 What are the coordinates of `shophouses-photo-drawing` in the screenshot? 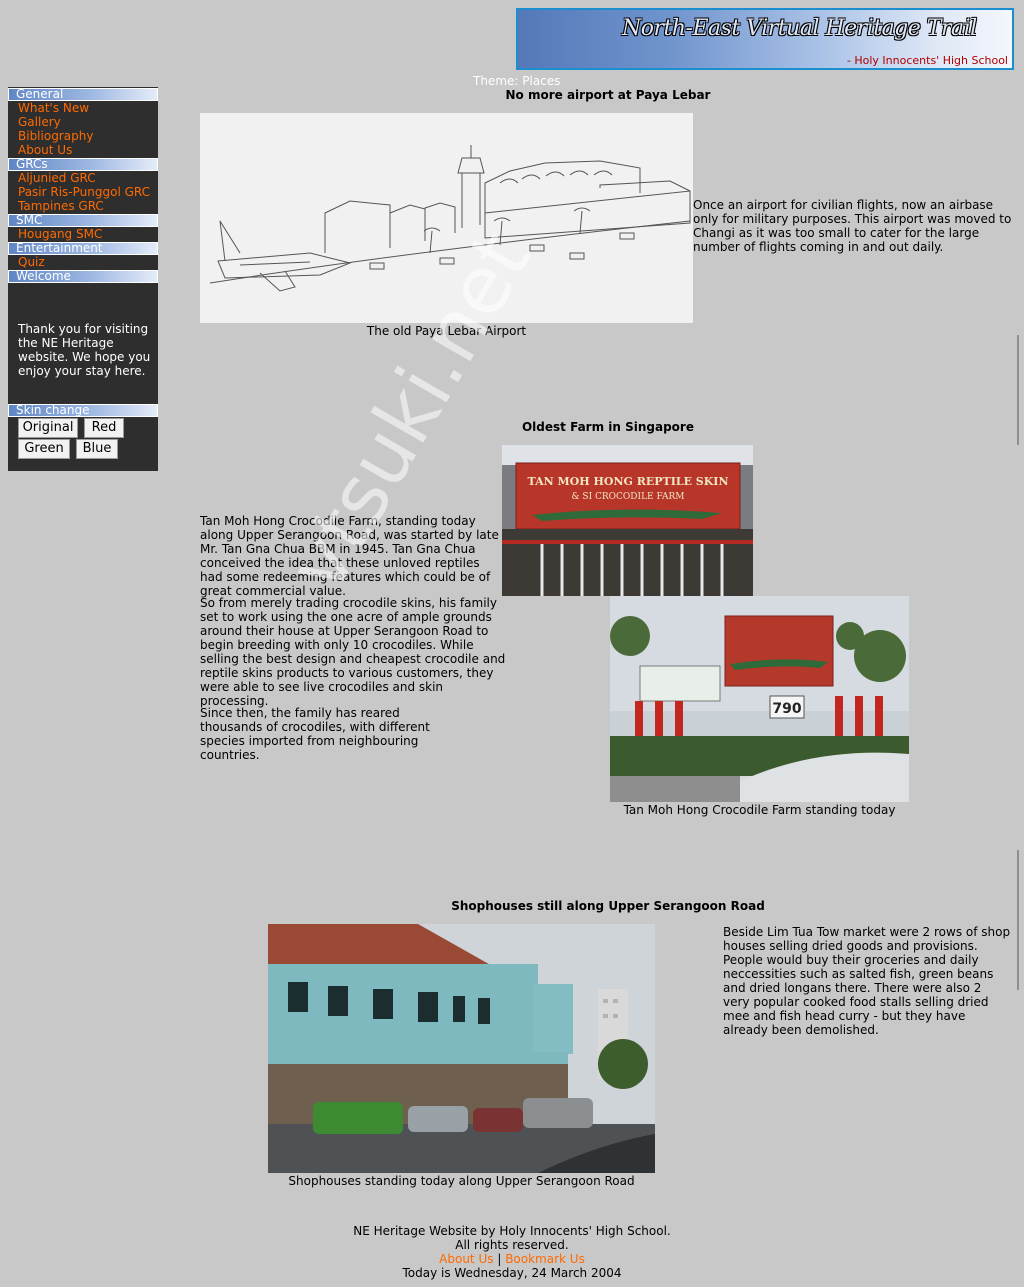 It's located at (461, 1048).